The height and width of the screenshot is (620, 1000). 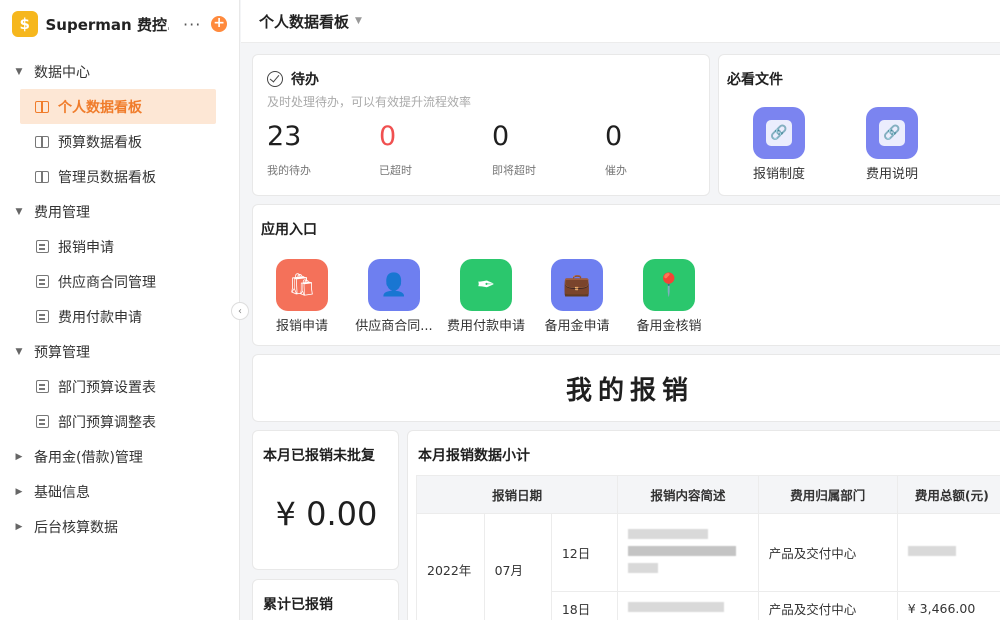 I want to click on collapse-sidebar-button: ‹, so click(x=240, y=311).